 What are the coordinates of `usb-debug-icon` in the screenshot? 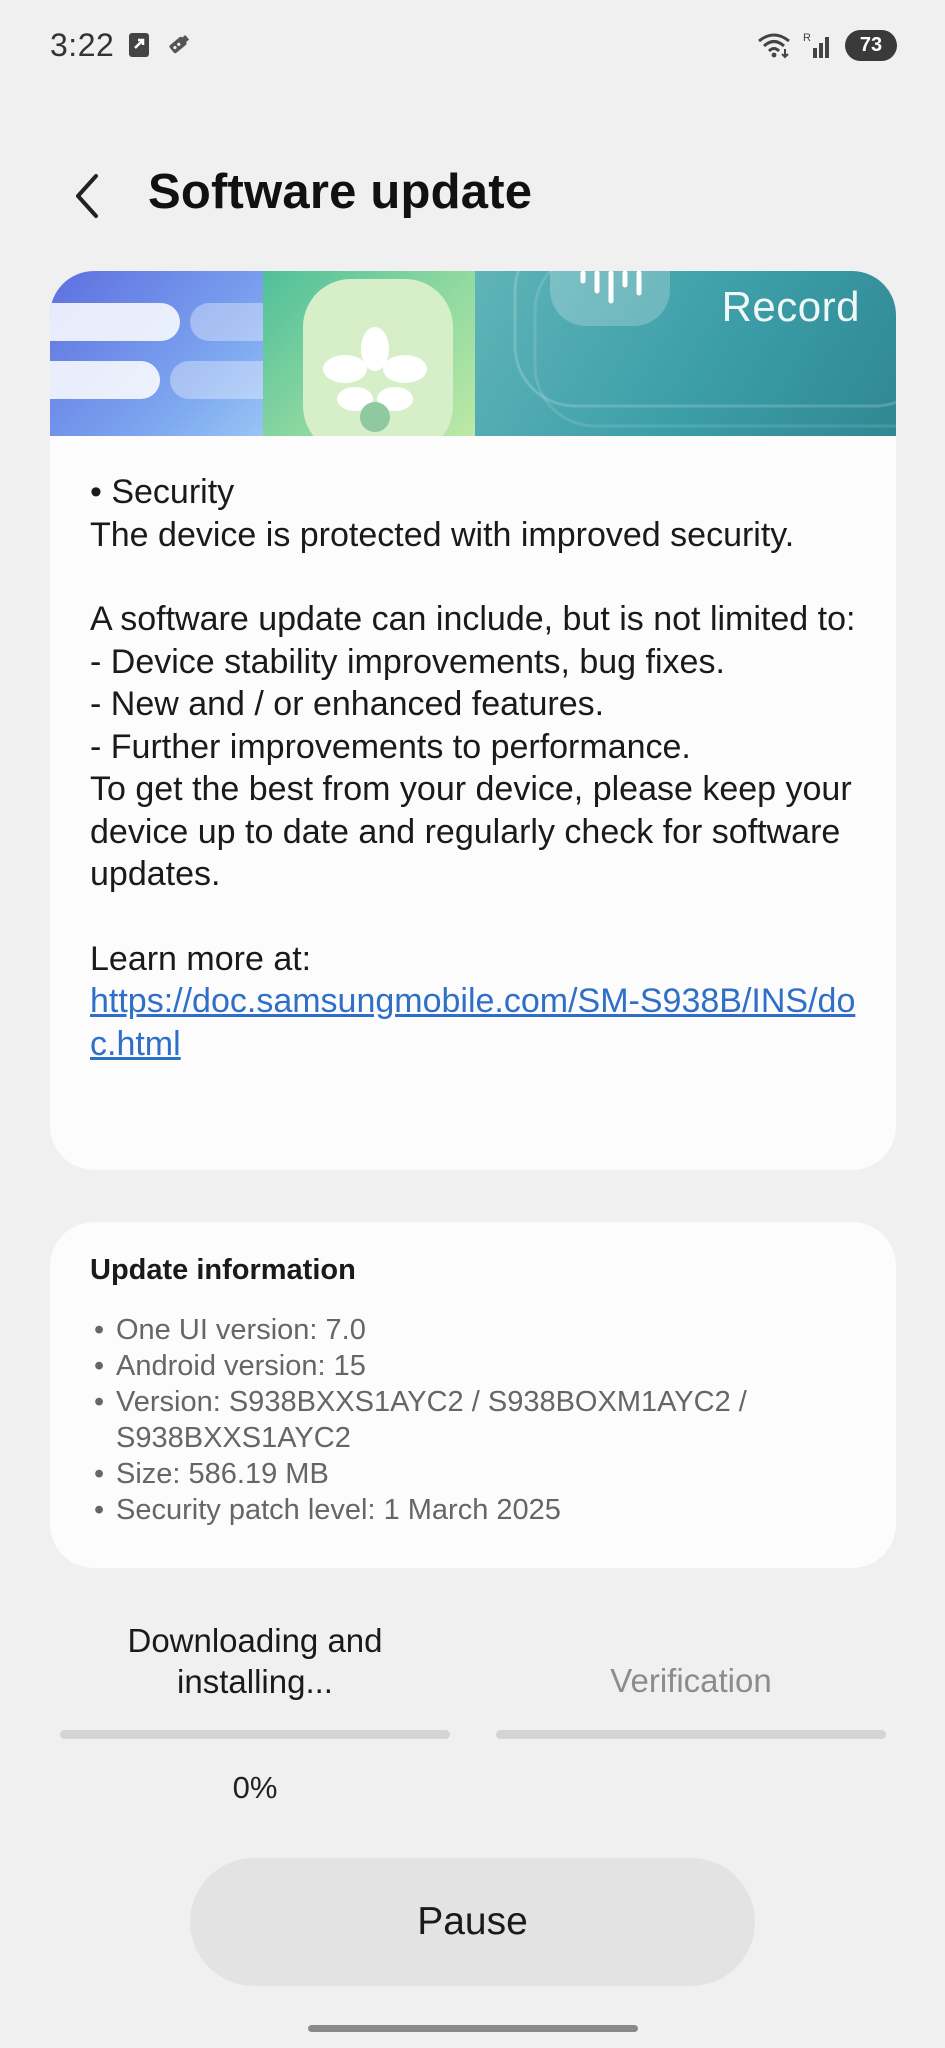 It's located at (178, 45).